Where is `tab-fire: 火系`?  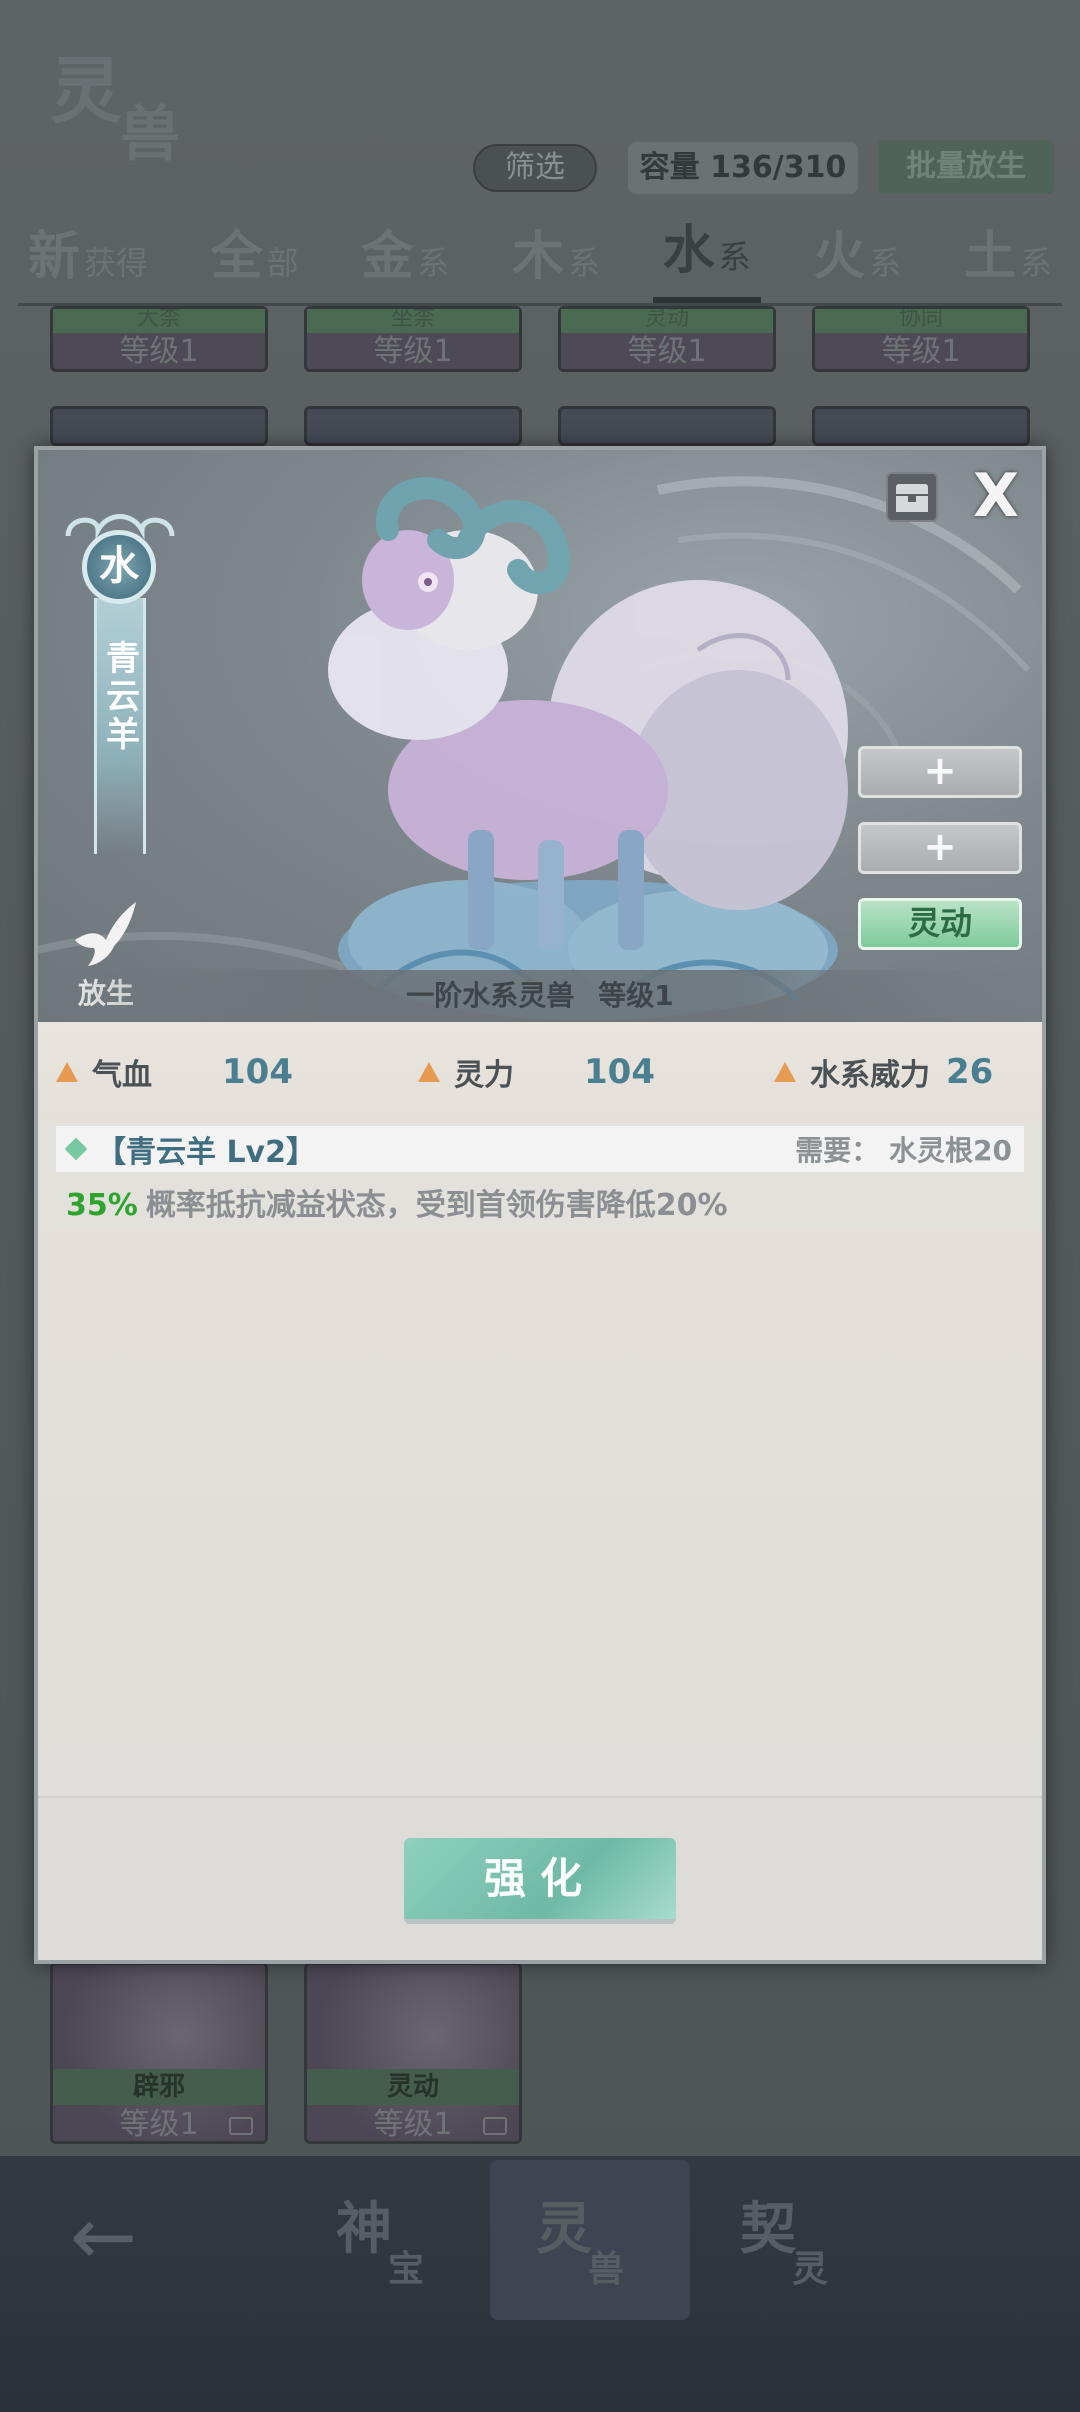
tab-fire: 火系 is located at coordinates (857, 258).